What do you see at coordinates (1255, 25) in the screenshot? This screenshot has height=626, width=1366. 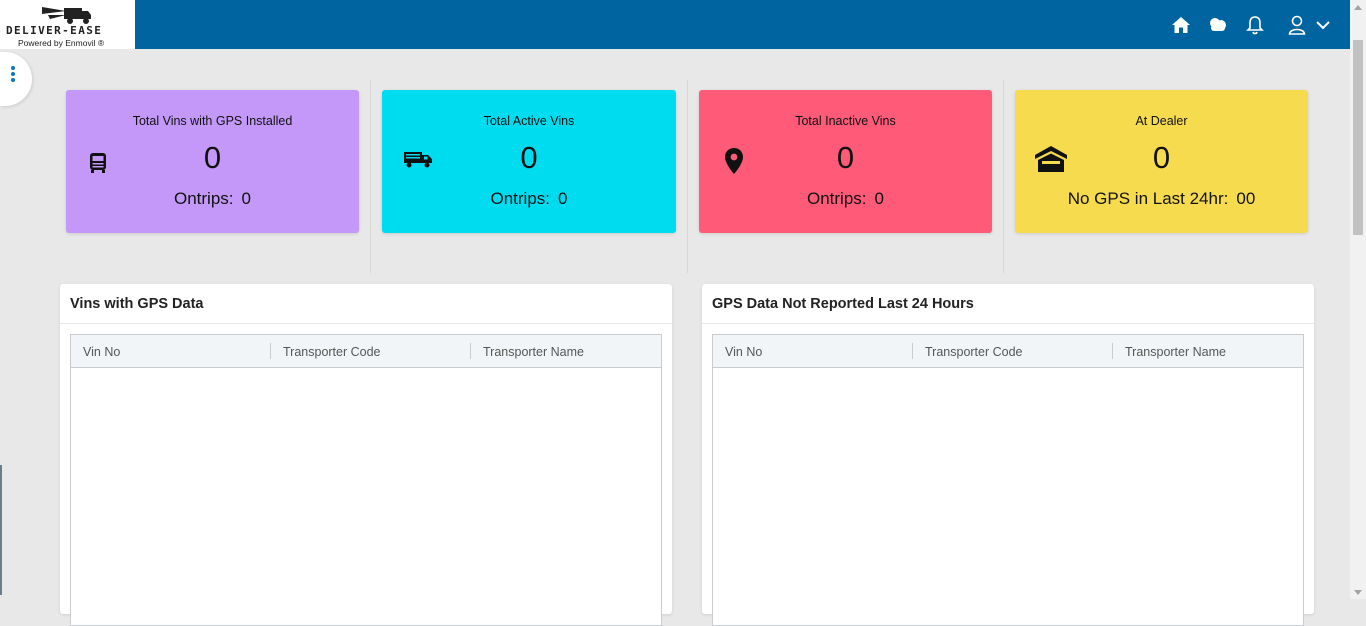 I see `bell-icon` at bounding box center [1255, 25].